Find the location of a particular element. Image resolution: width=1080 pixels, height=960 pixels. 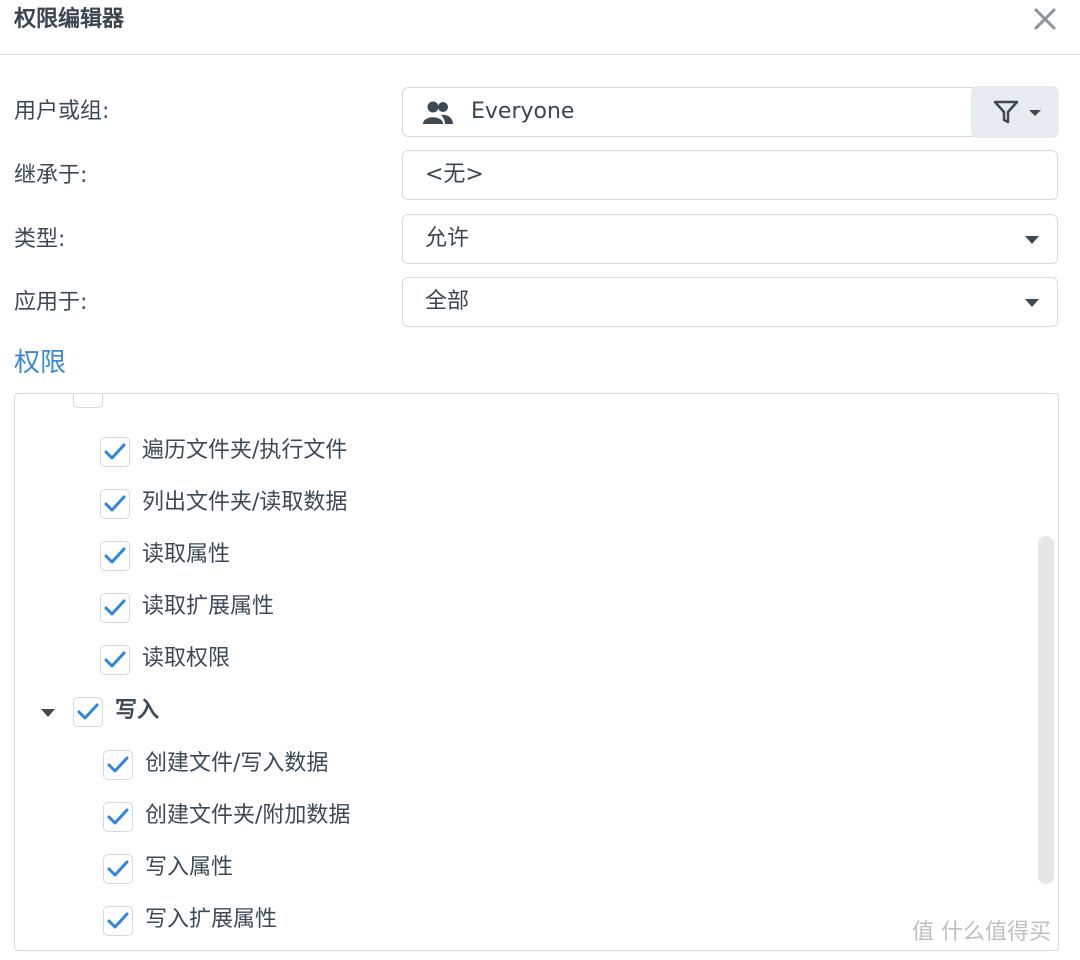

filter-icon is located at coordinates (1006, 114).